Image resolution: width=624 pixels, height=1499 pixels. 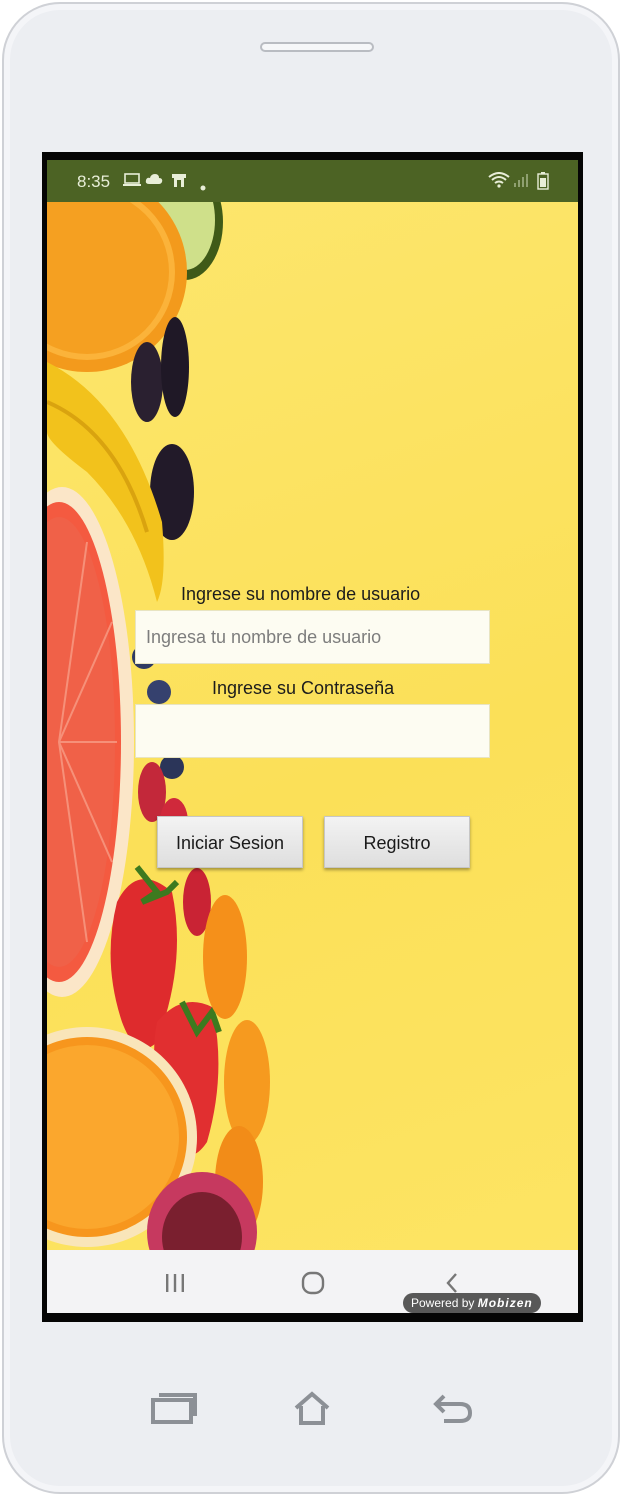 What do you see at coordinates (505, 1303) in the screenshot?
I see `watermark-brand: Mobizen` at bounding box center [505, 1303].